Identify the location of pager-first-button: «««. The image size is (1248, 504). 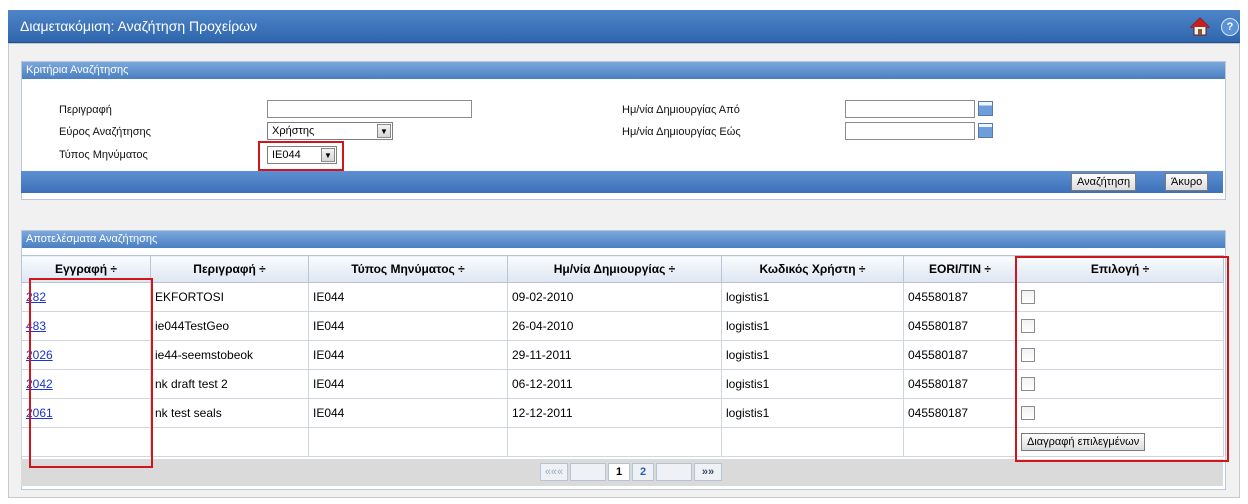
(554, 472).